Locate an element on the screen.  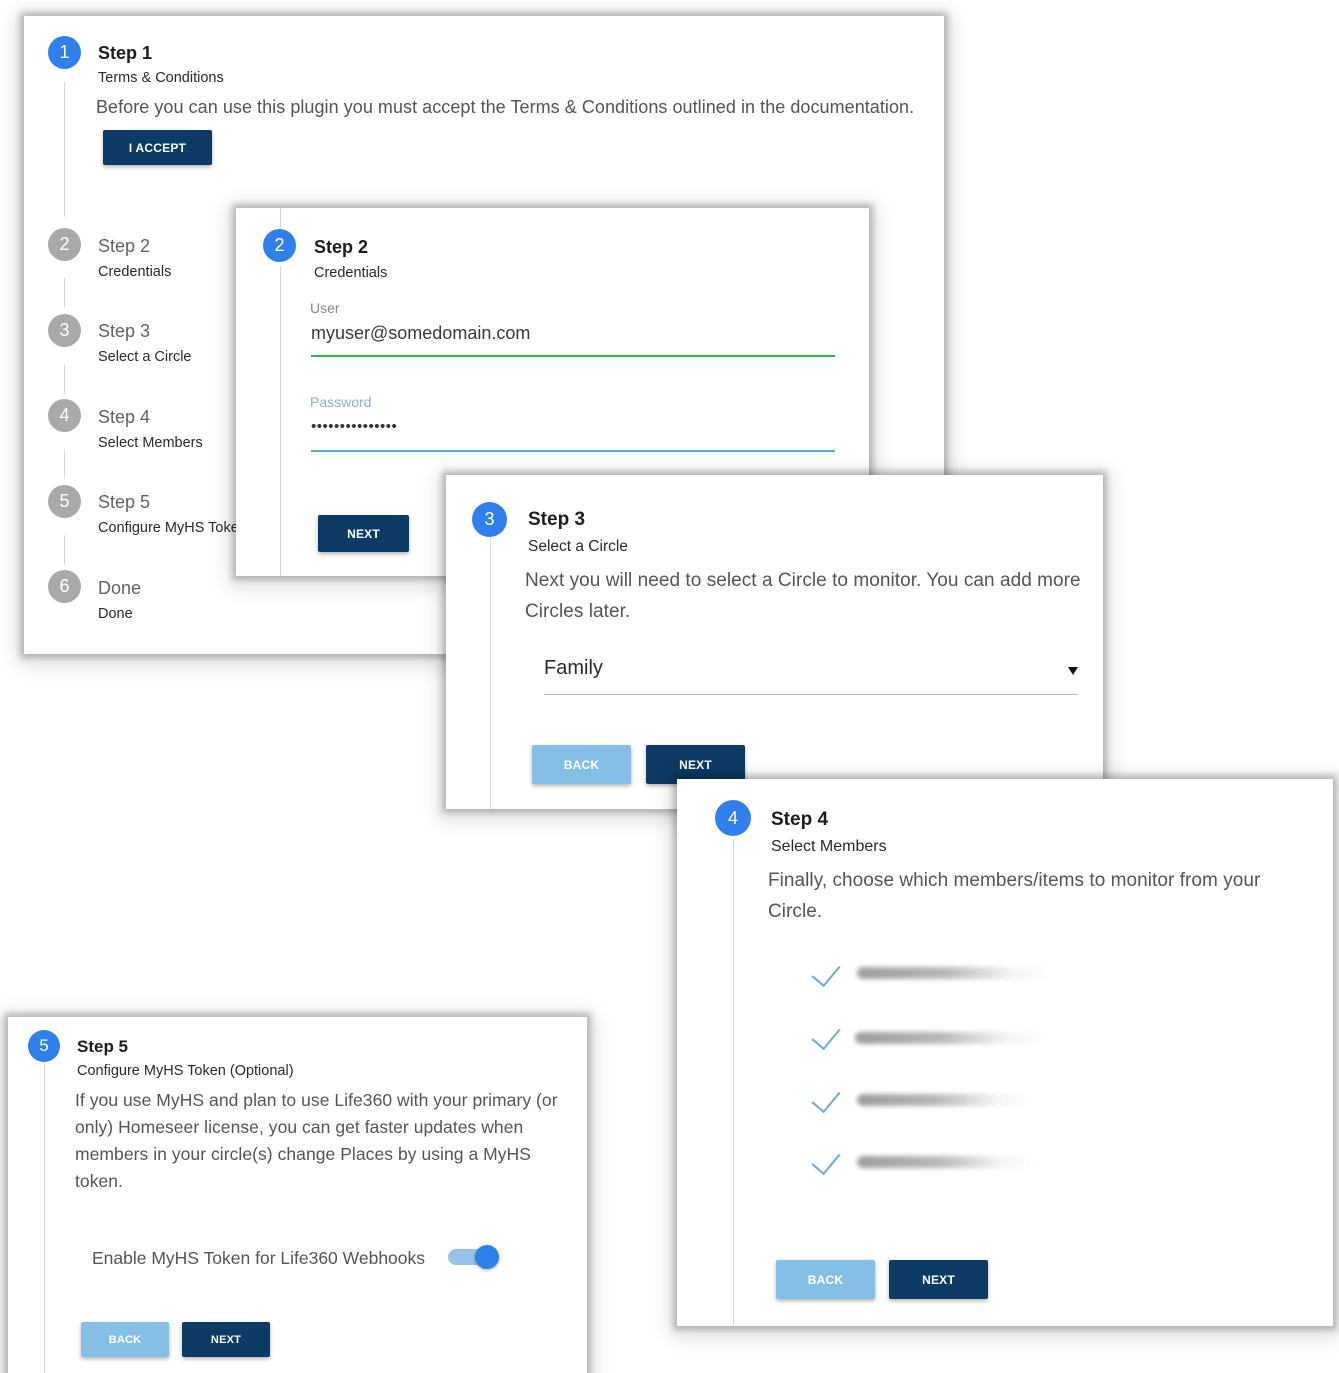
step-6-subtitle: Done is located at coordinates (115, 614).